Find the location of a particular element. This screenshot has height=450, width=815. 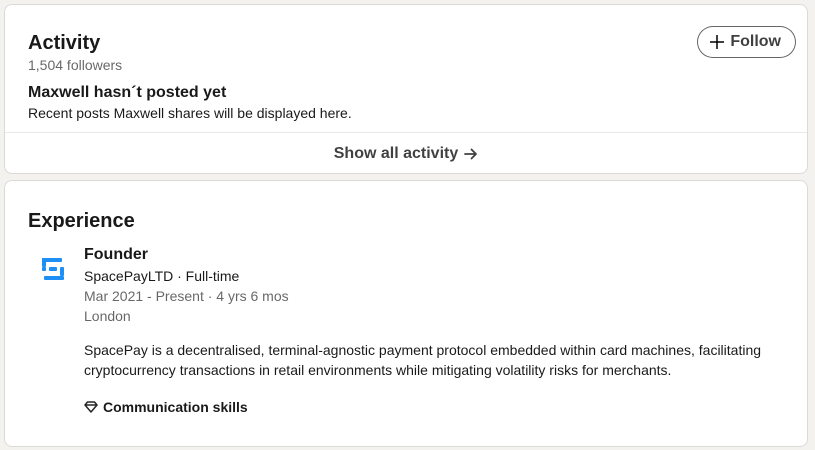

role-title: Founder is located at coordinates (434, 255).